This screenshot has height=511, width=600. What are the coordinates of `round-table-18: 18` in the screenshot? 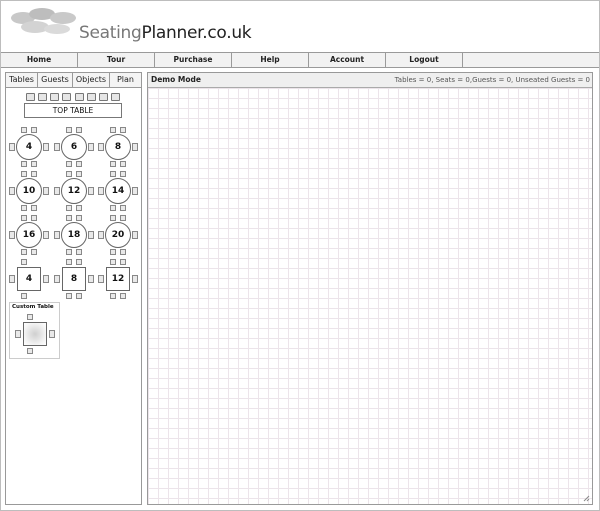 It's located at (74, 235).